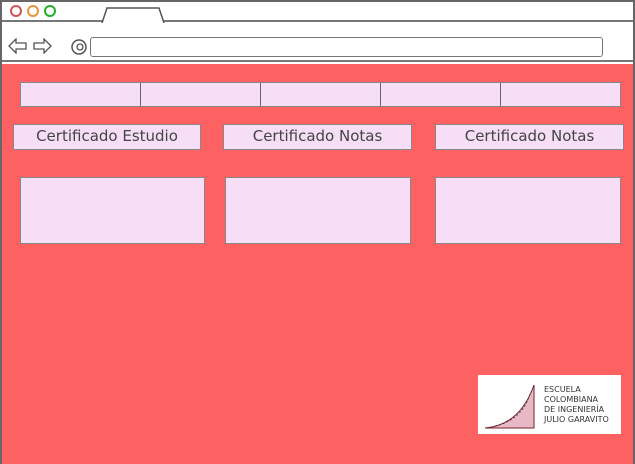  What do you see at coordinates (571, 399) in the screenshot?
I see `logo-line: Colombiana` at bounding box center [571, 399].